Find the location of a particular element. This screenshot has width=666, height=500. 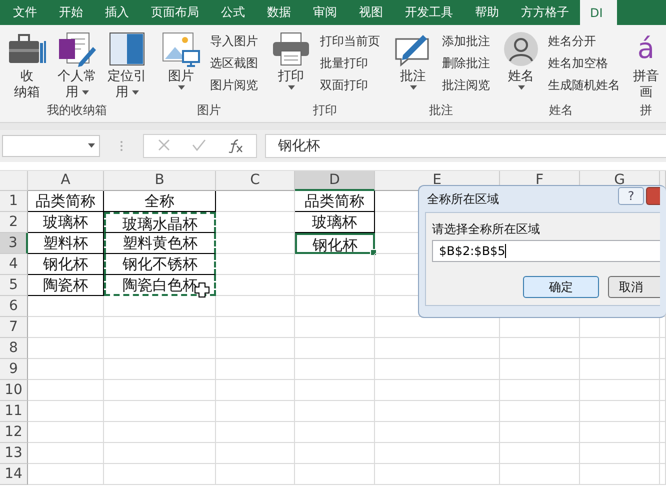

formula-input: 钢化杯 is located at coordinates (465, 146).